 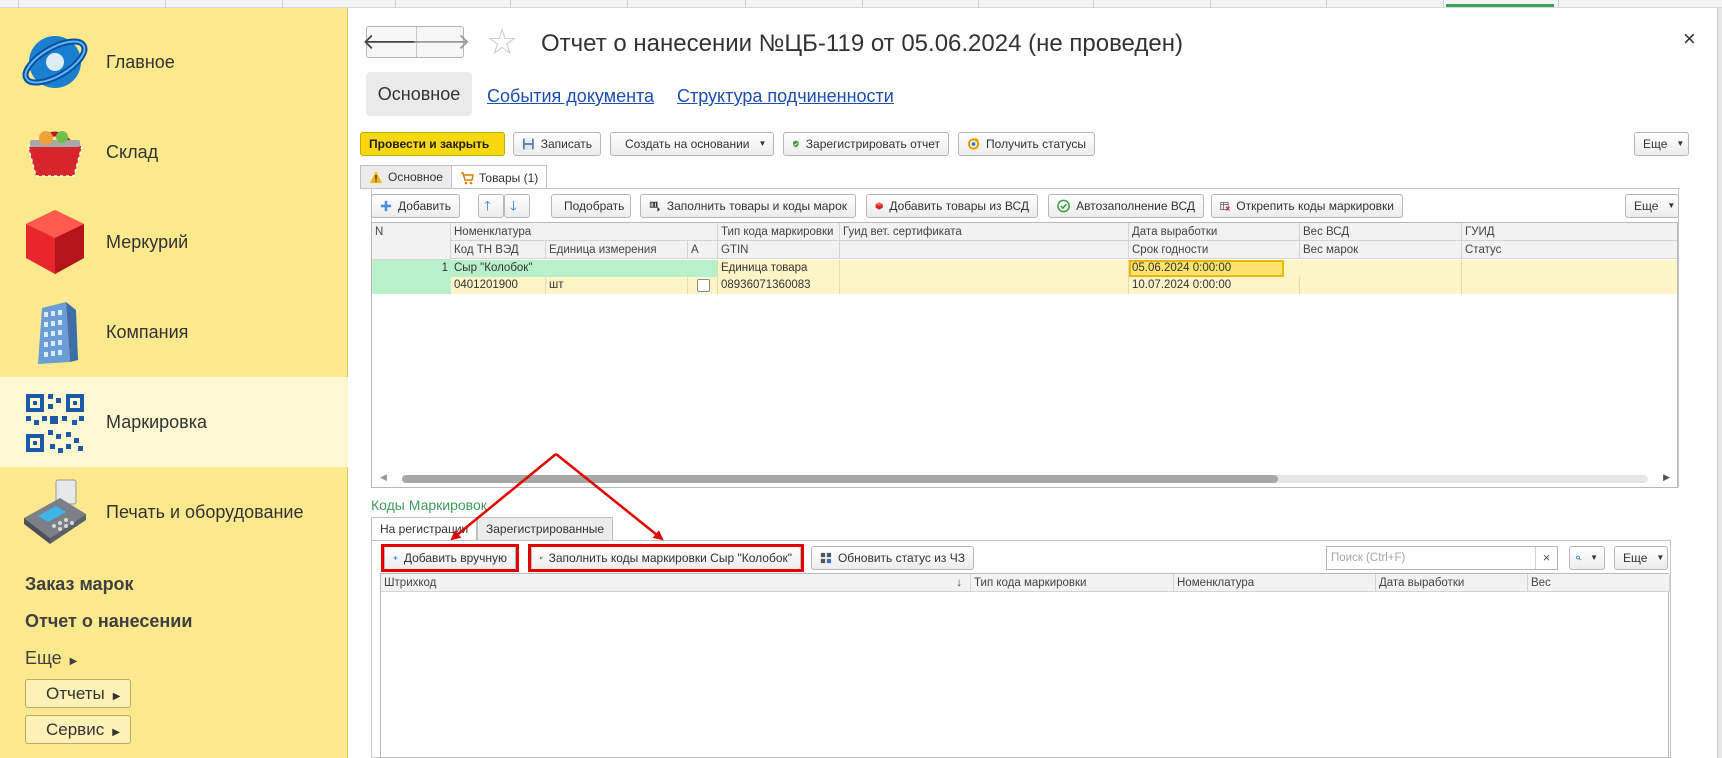 I want to click on tab-registered: Зарегистрированные, so click(x=545, y=528).